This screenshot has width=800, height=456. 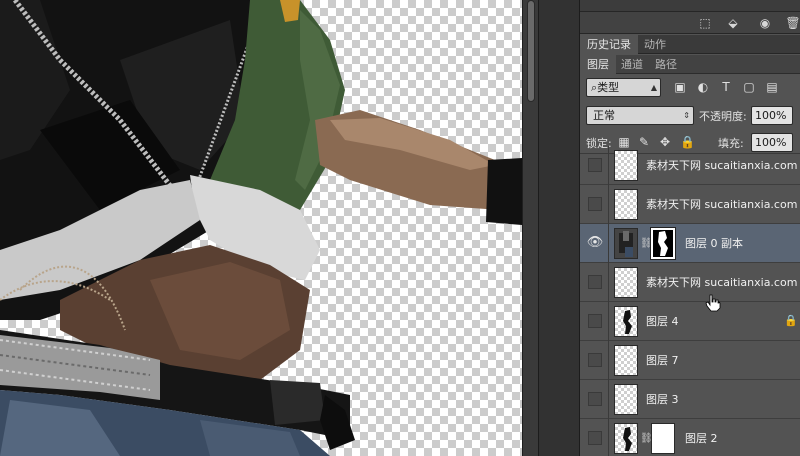 What do you see at coordinates (640, 115) in the screenshot?
I see `blend-mode-select: 正常 ⇕` at bounding box center [640, 115].